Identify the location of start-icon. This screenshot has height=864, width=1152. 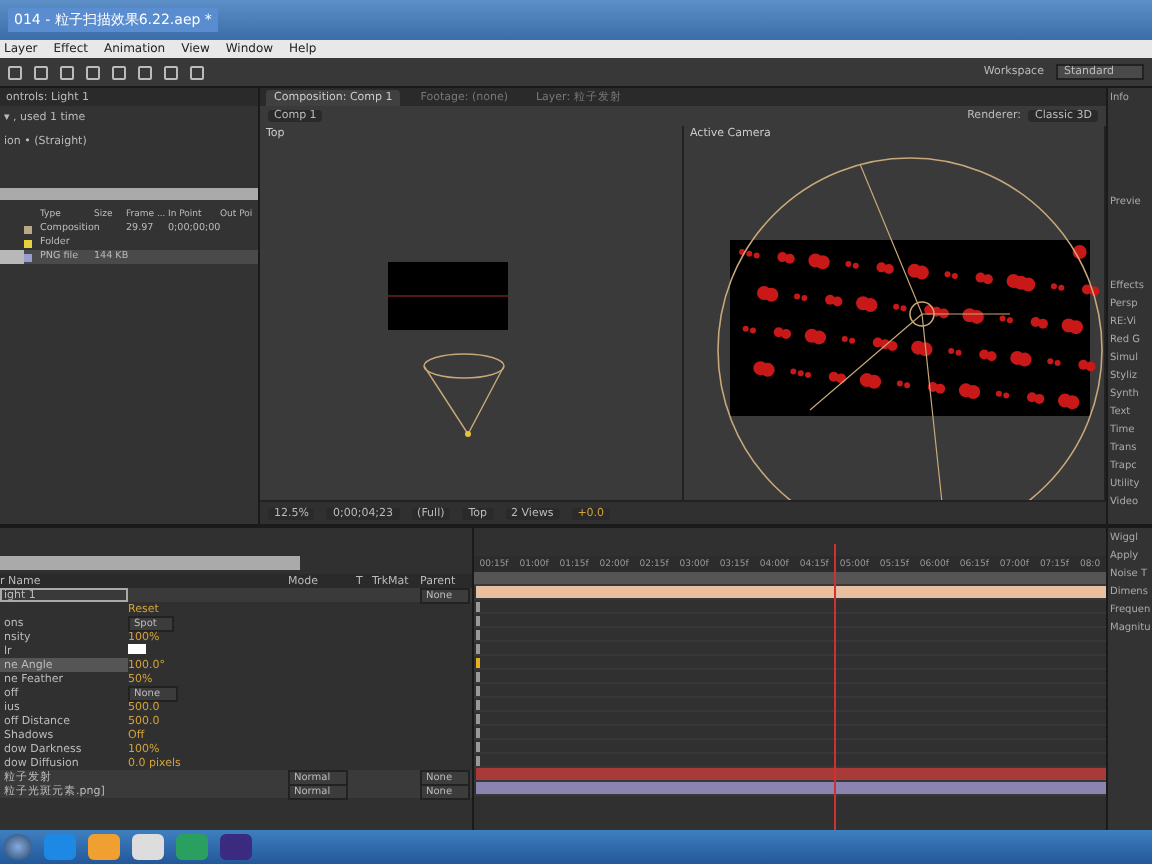
(18, 847).